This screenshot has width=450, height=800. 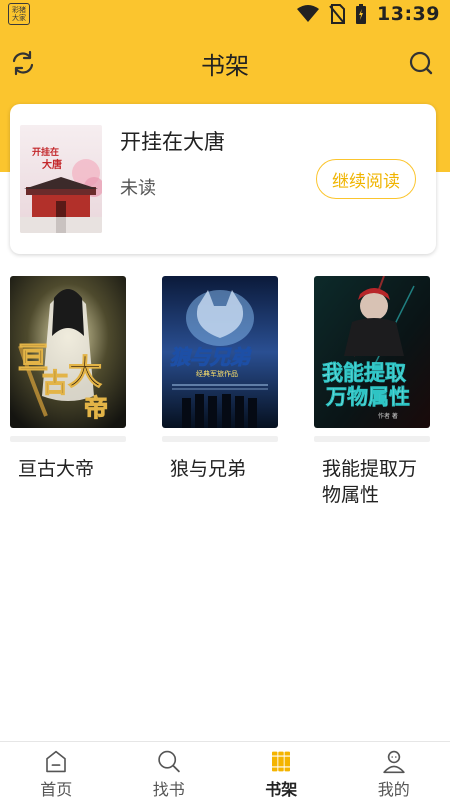 What do you see at coordinates (138, 188) in the screenshot?
I see `recent-book-status: 未读` at bounding box center [138, 188].